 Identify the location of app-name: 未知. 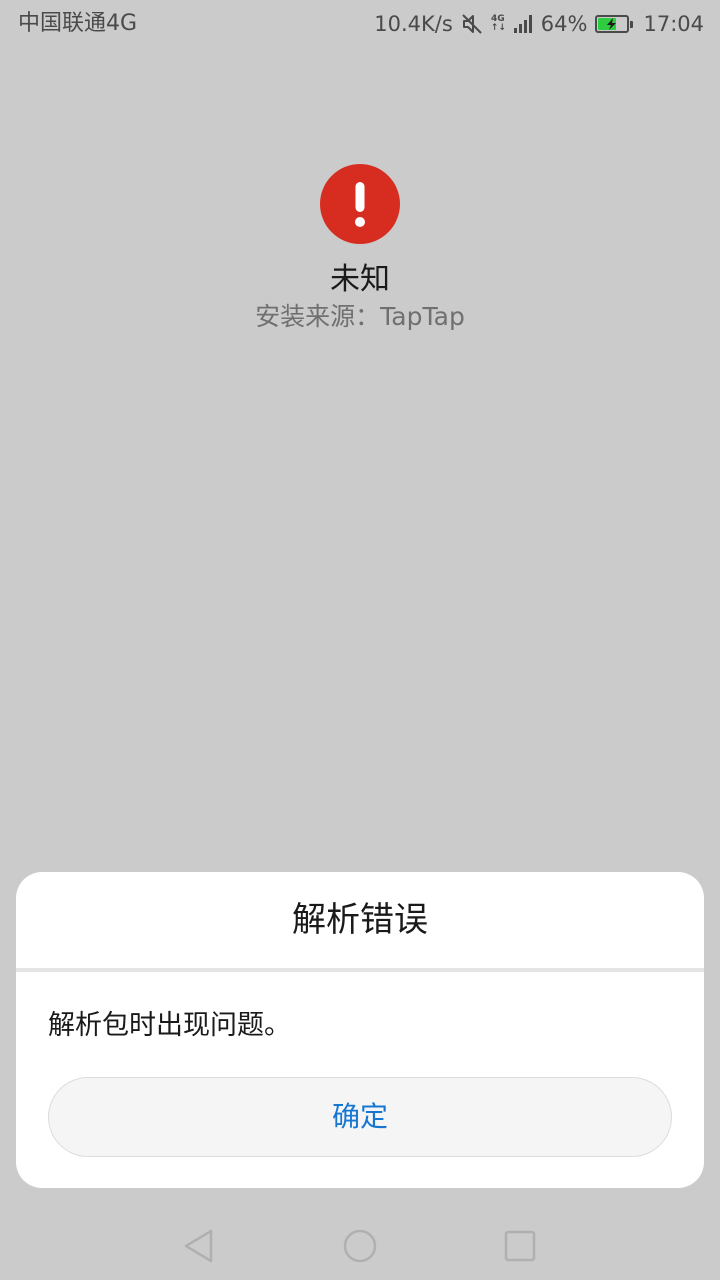
(360, 279).